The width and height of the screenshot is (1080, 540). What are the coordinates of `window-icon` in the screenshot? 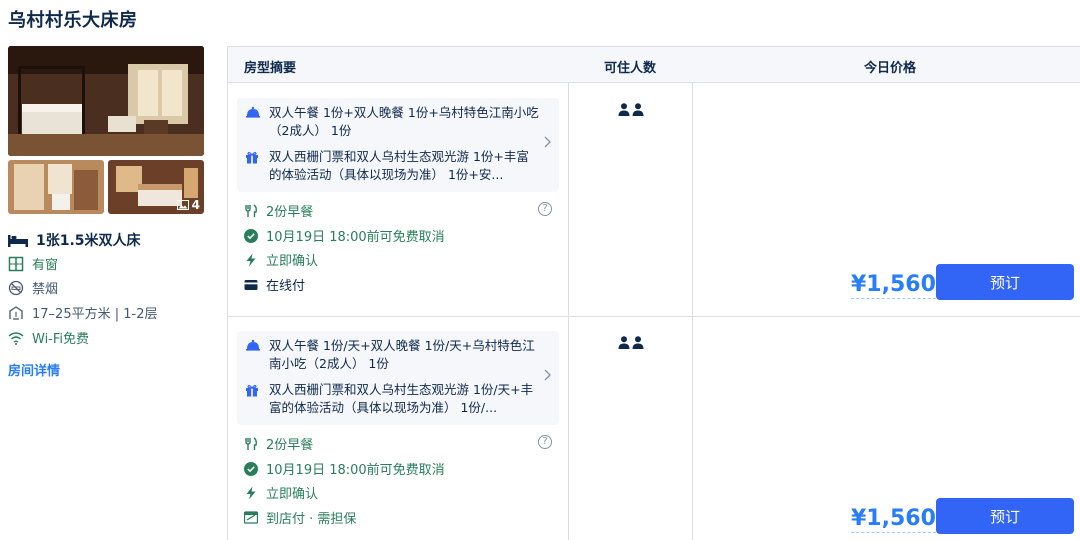 It's located at (16, 263).